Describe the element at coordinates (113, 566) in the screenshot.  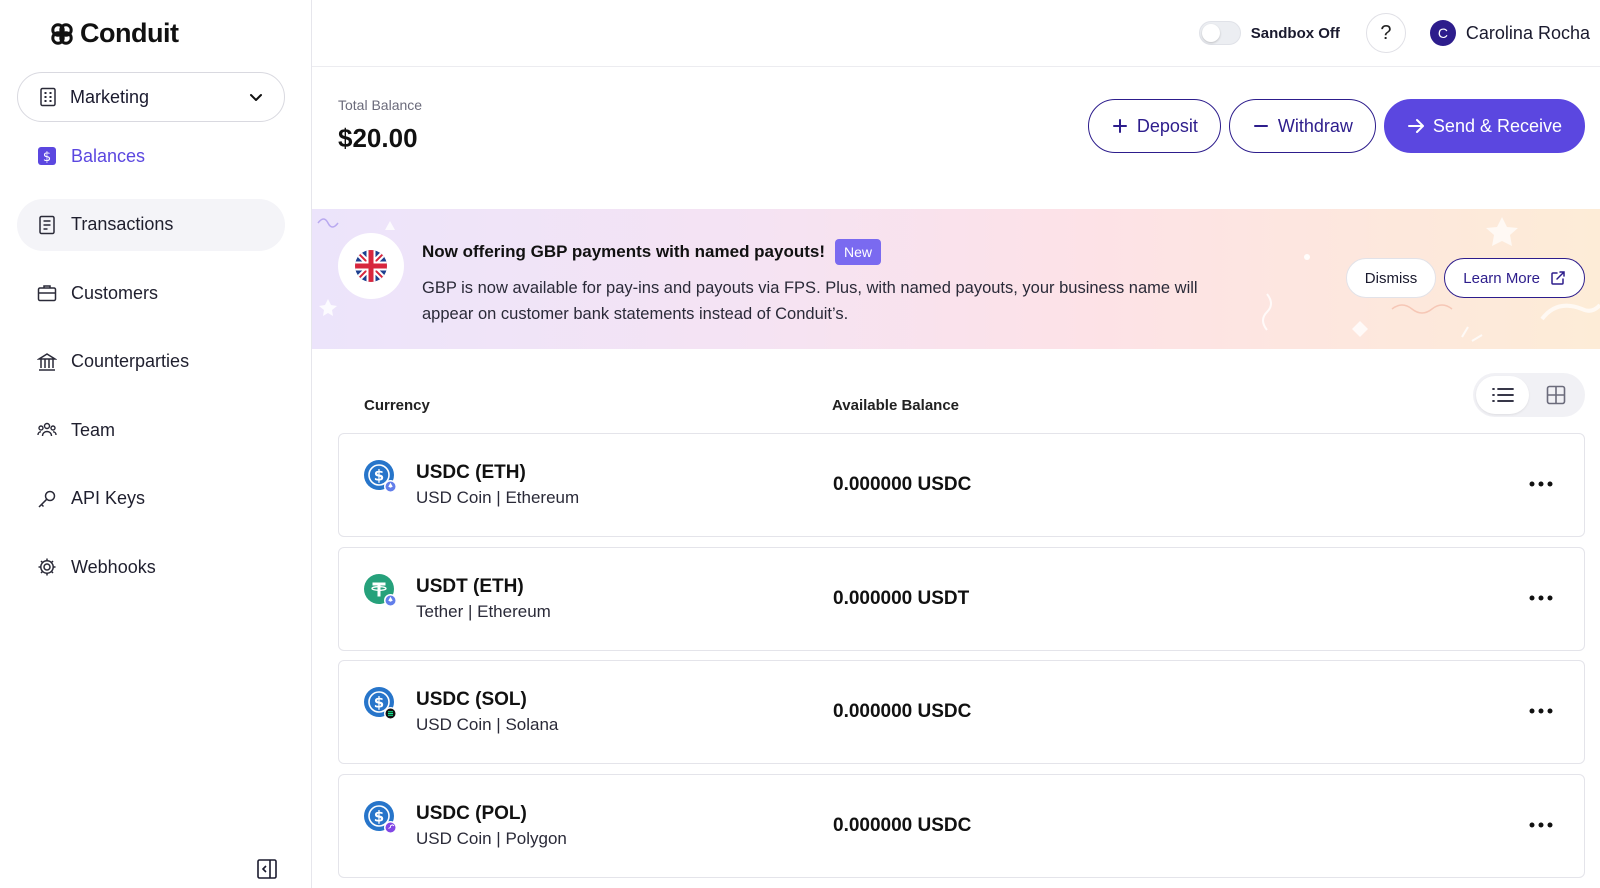
I see `sidebar-item-label: Webhooks` at that location.